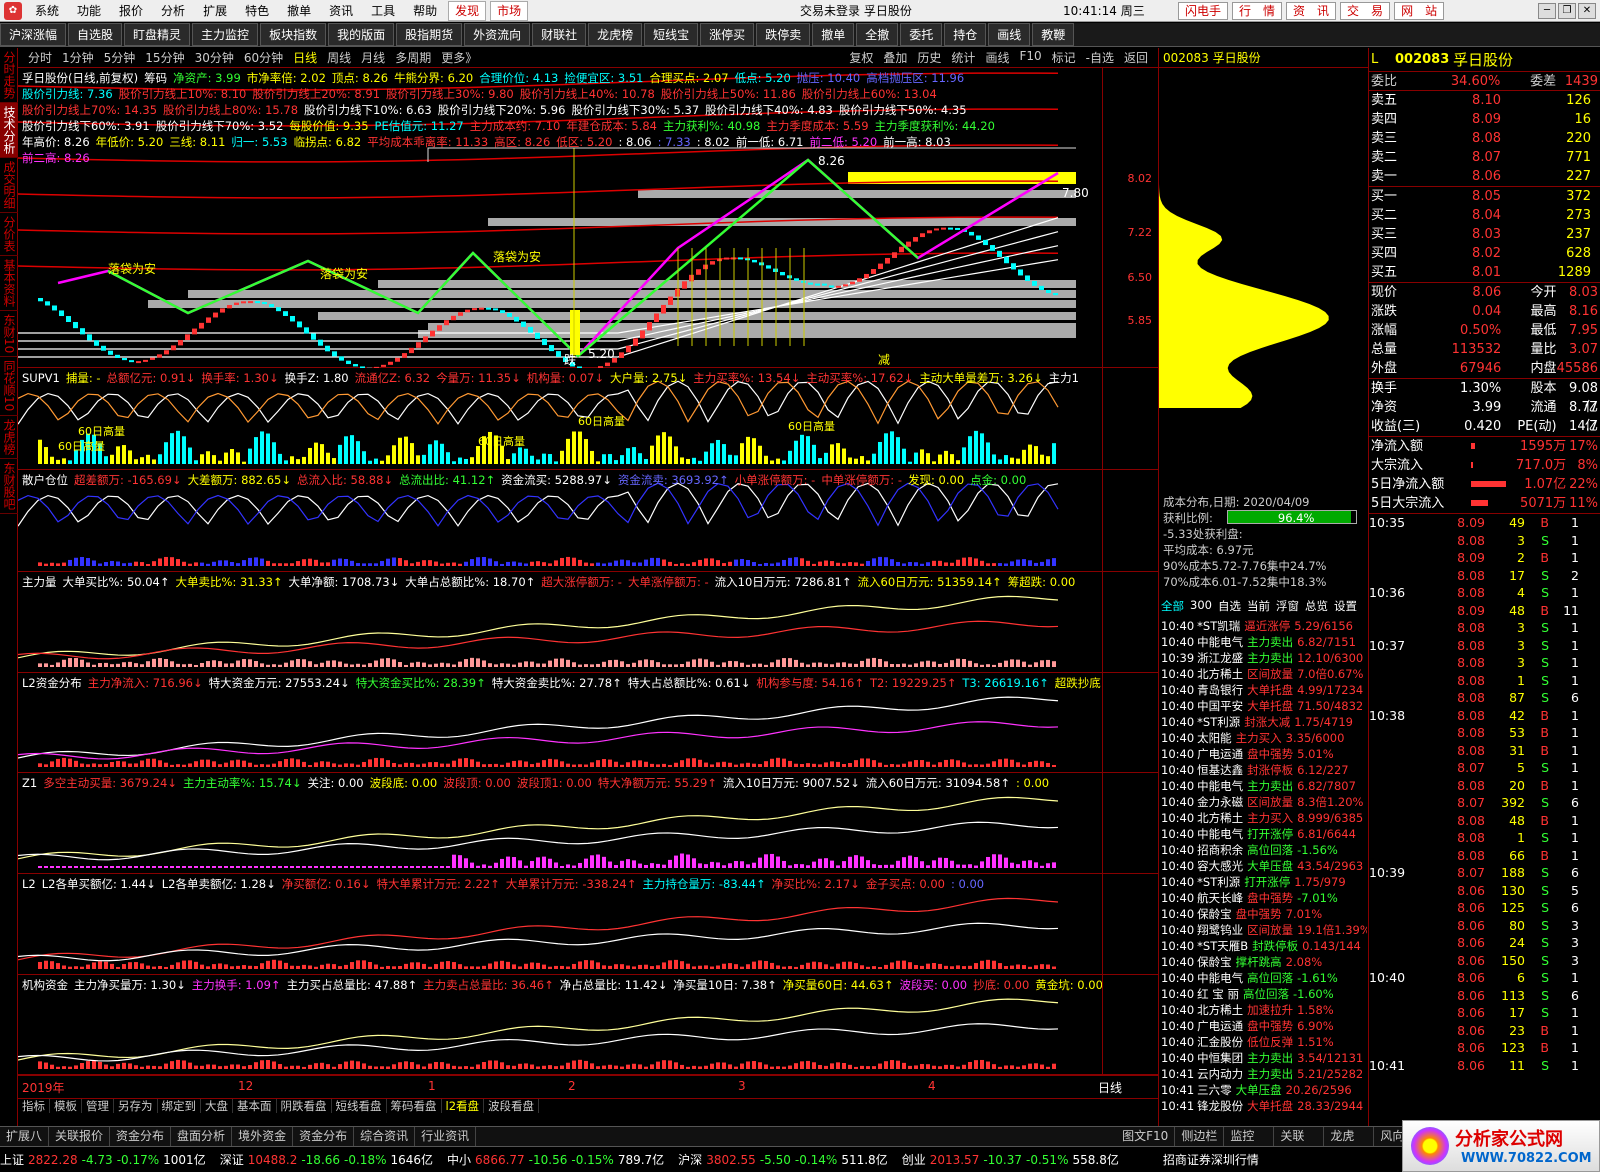  Describe the element at coordinates (671, 34) in the screenshot. I see `toolbar-button: 短线宝` at that location.